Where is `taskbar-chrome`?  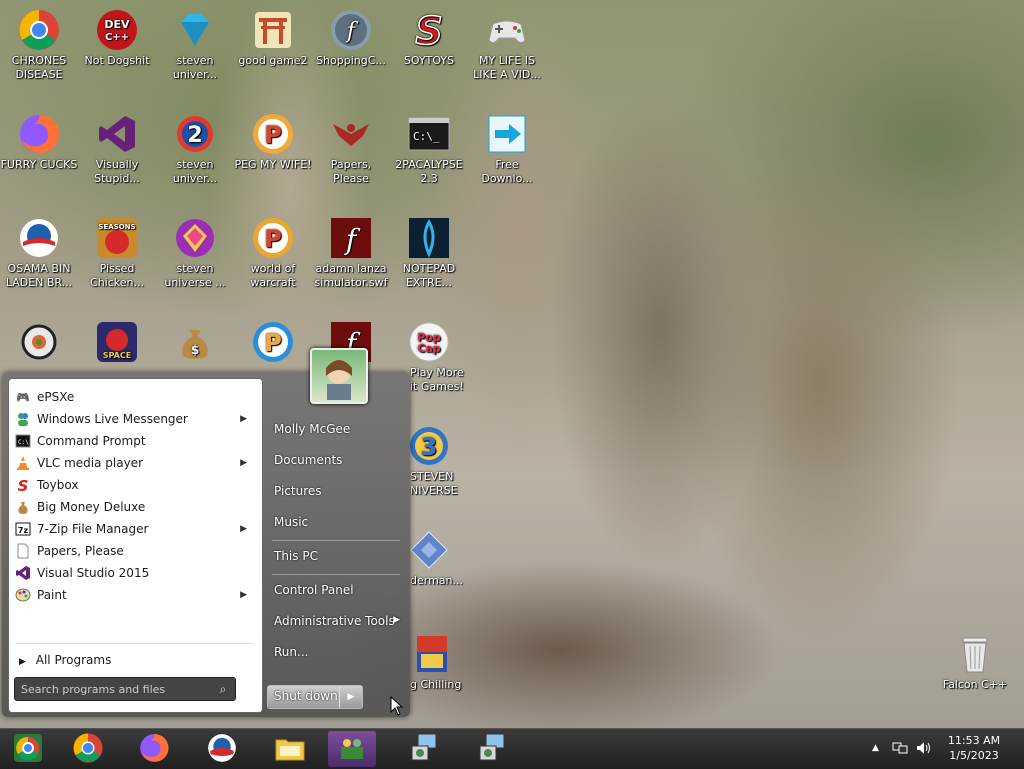
taskbar-chrome is located at coordinates (88, 749).